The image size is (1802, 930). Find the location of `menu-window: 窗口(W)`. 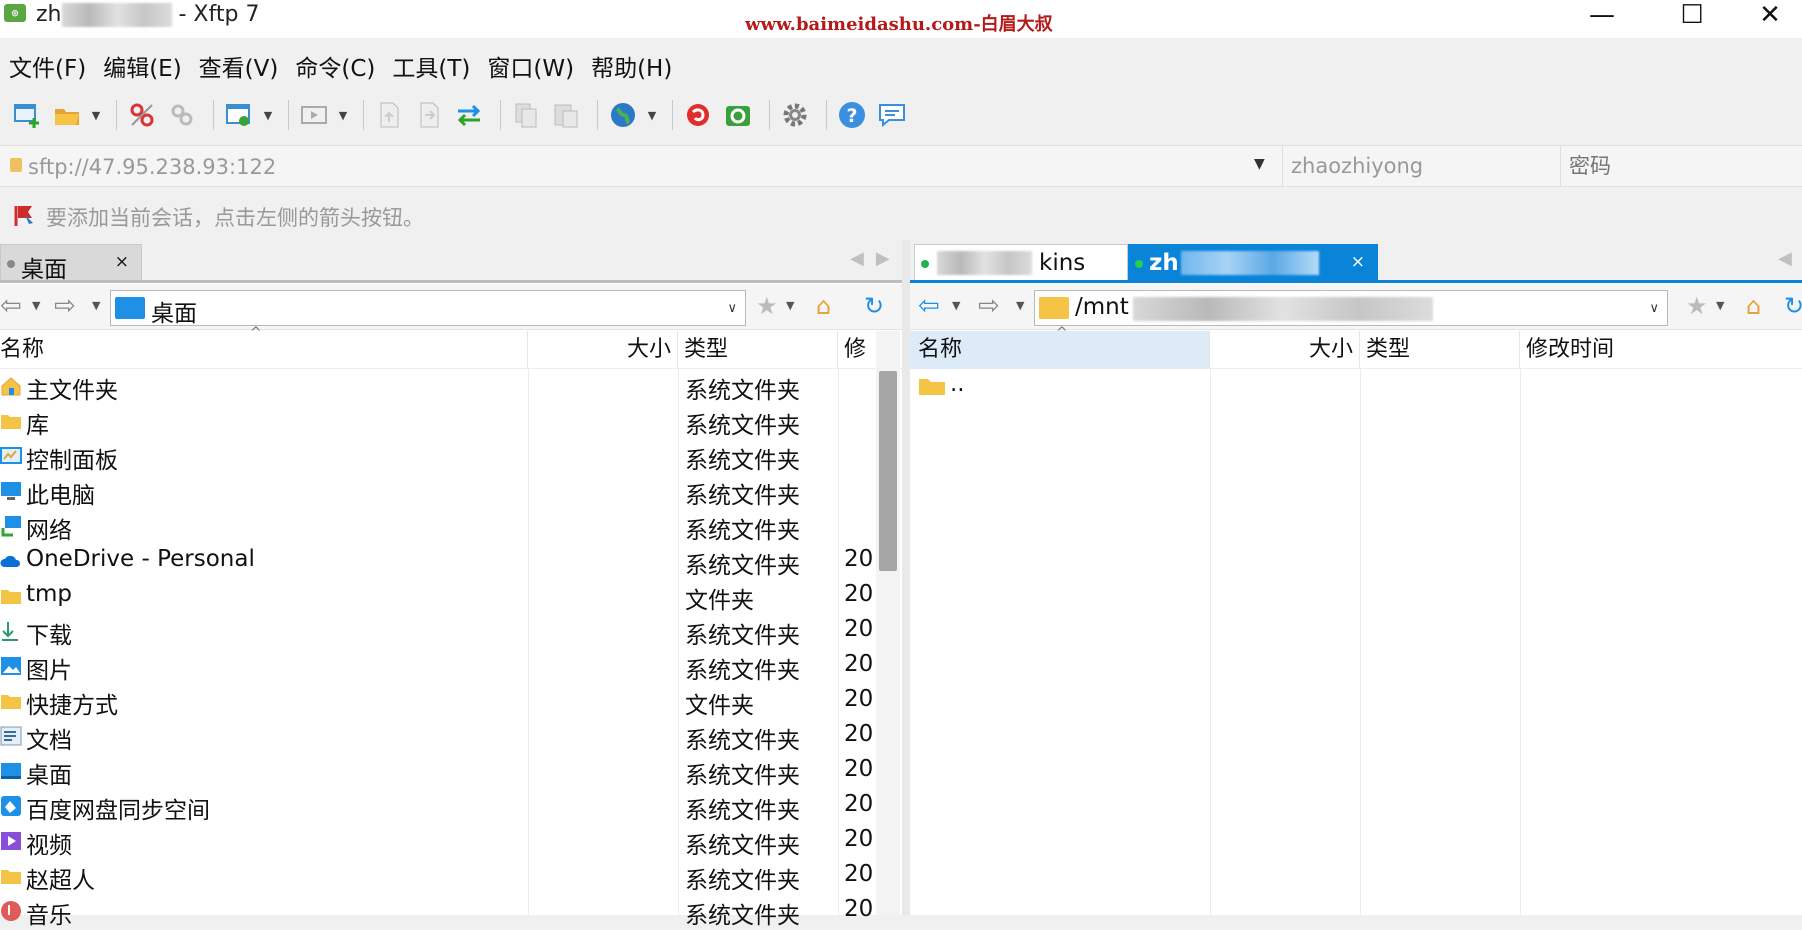

menu-window: 窗口(W) is located at coordinates (530, 66).